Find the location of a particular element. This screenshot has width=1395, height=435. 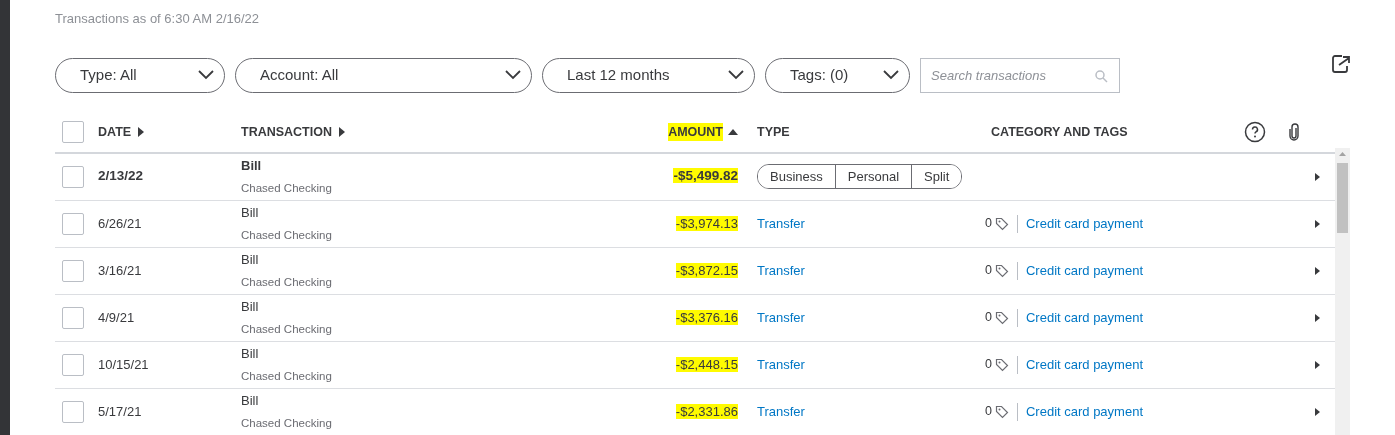

amount-text: -$2,448.15 is located at coordinates (706, 364).